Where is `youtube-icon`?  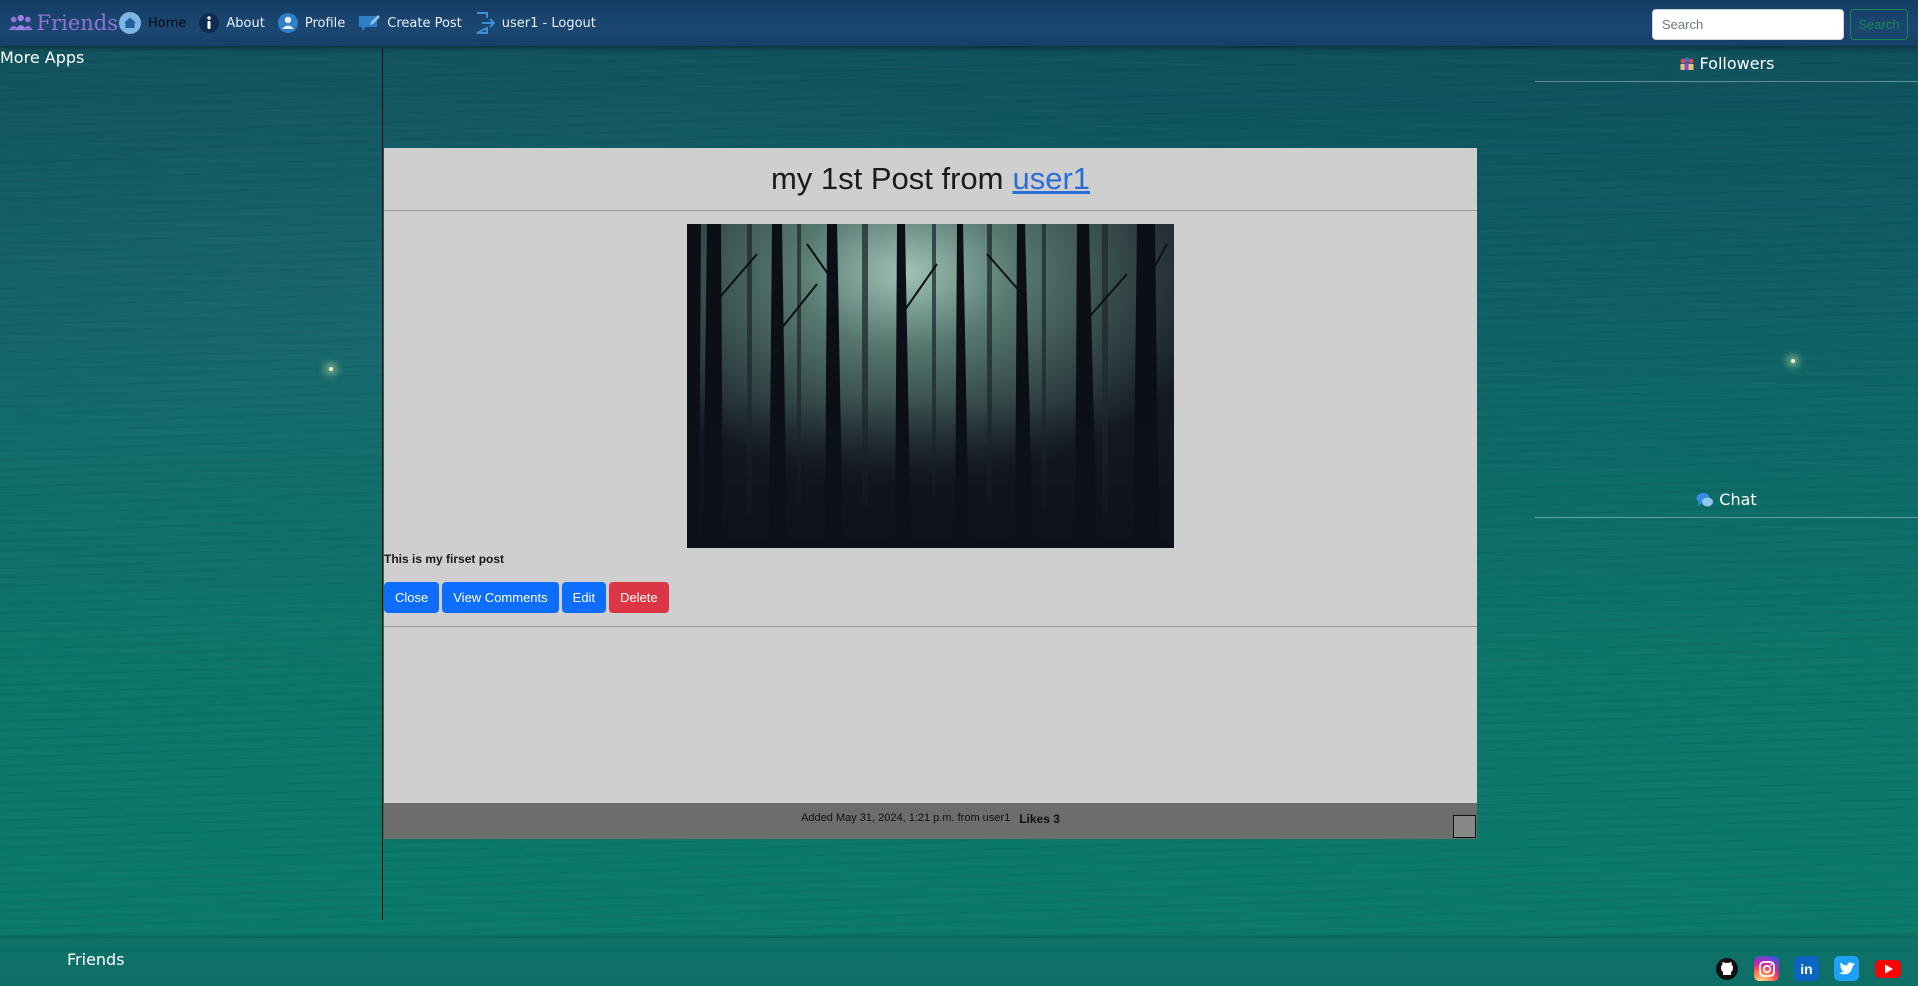 youtube-icon is located at coordinates (1888, 968).